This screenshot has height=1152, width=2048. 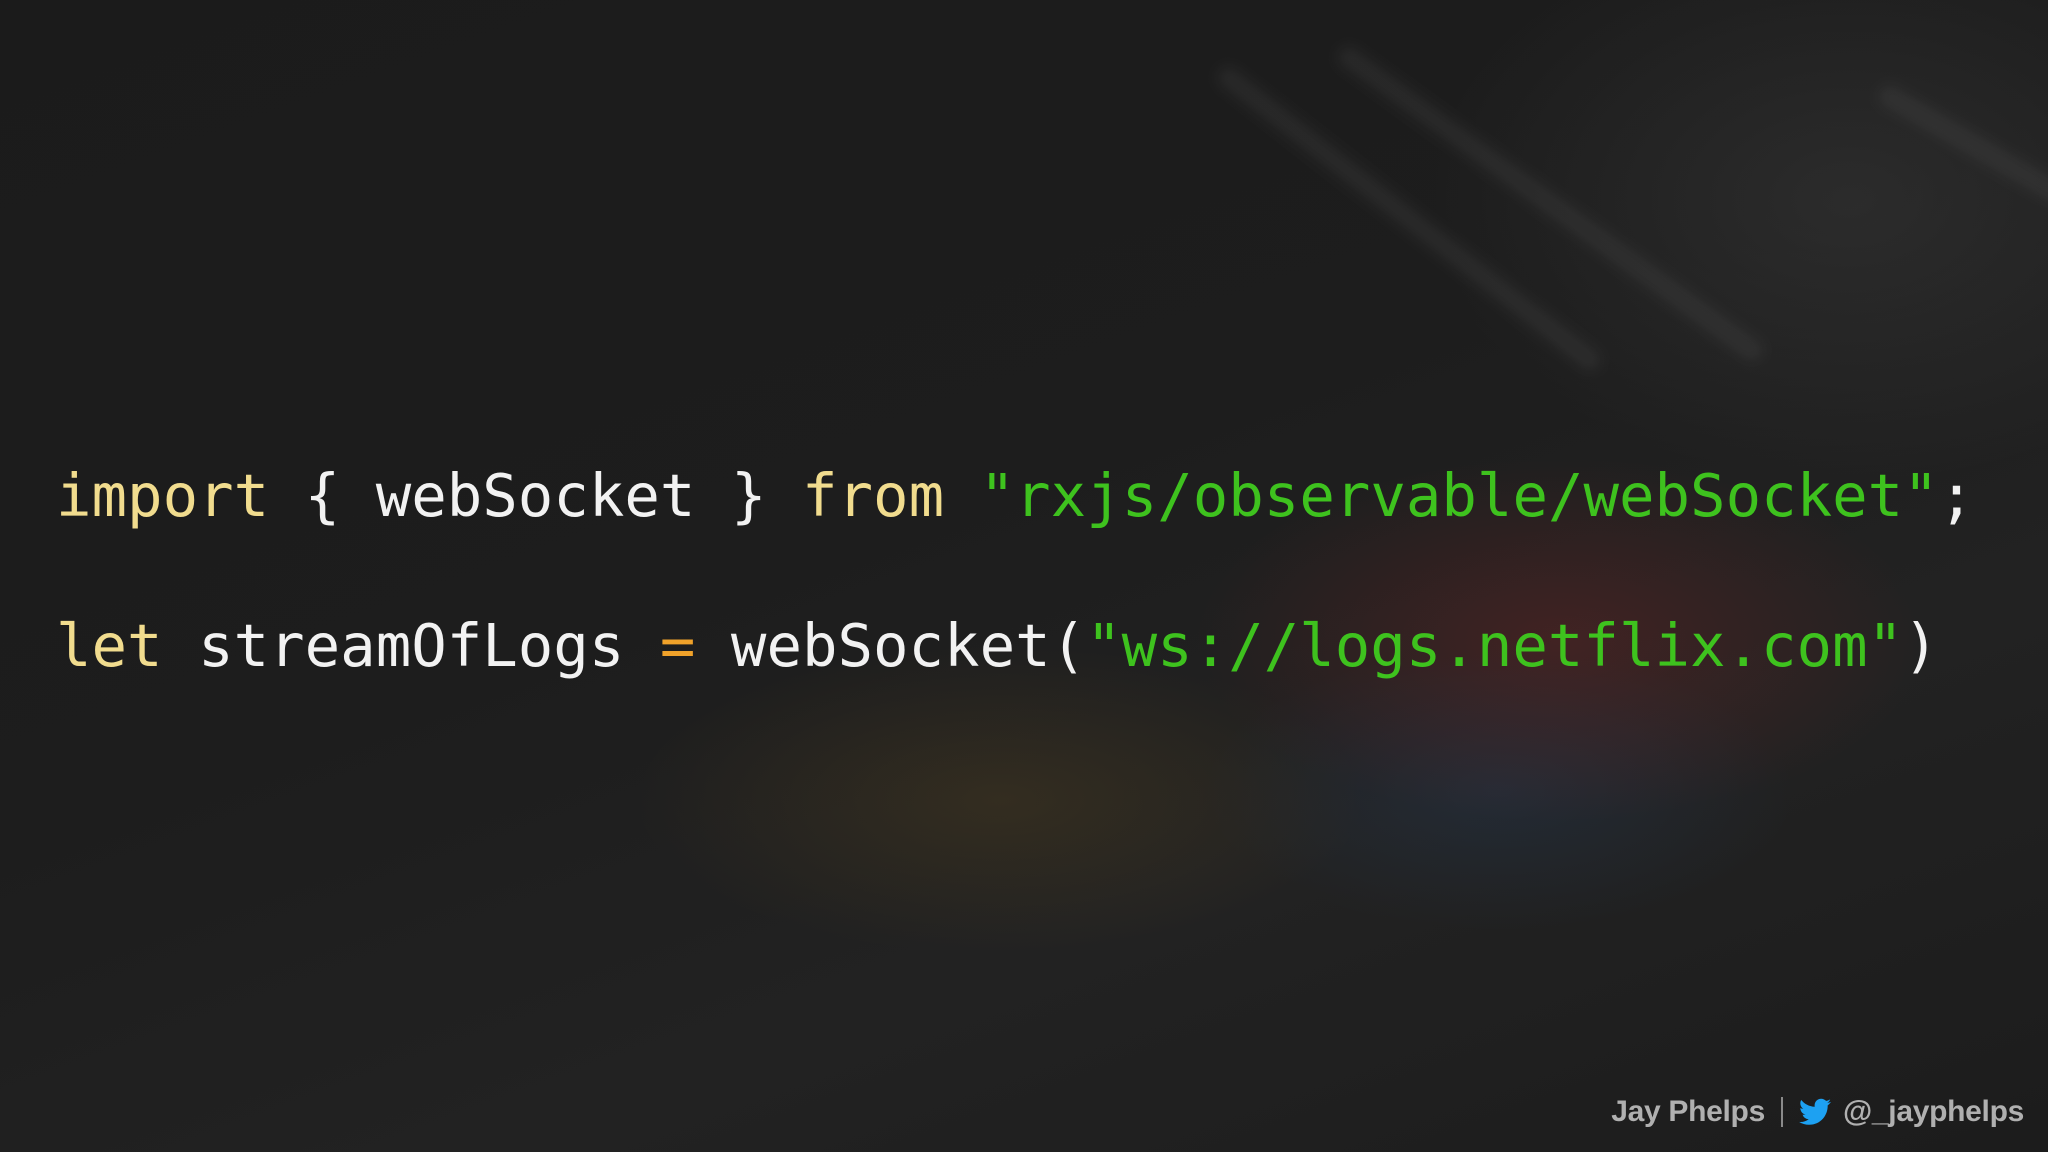 What do you see at coordinates (1814, 1111) in the screenshot?
I see `twitter-bird-icon` at bounding box center [1814, 1111].